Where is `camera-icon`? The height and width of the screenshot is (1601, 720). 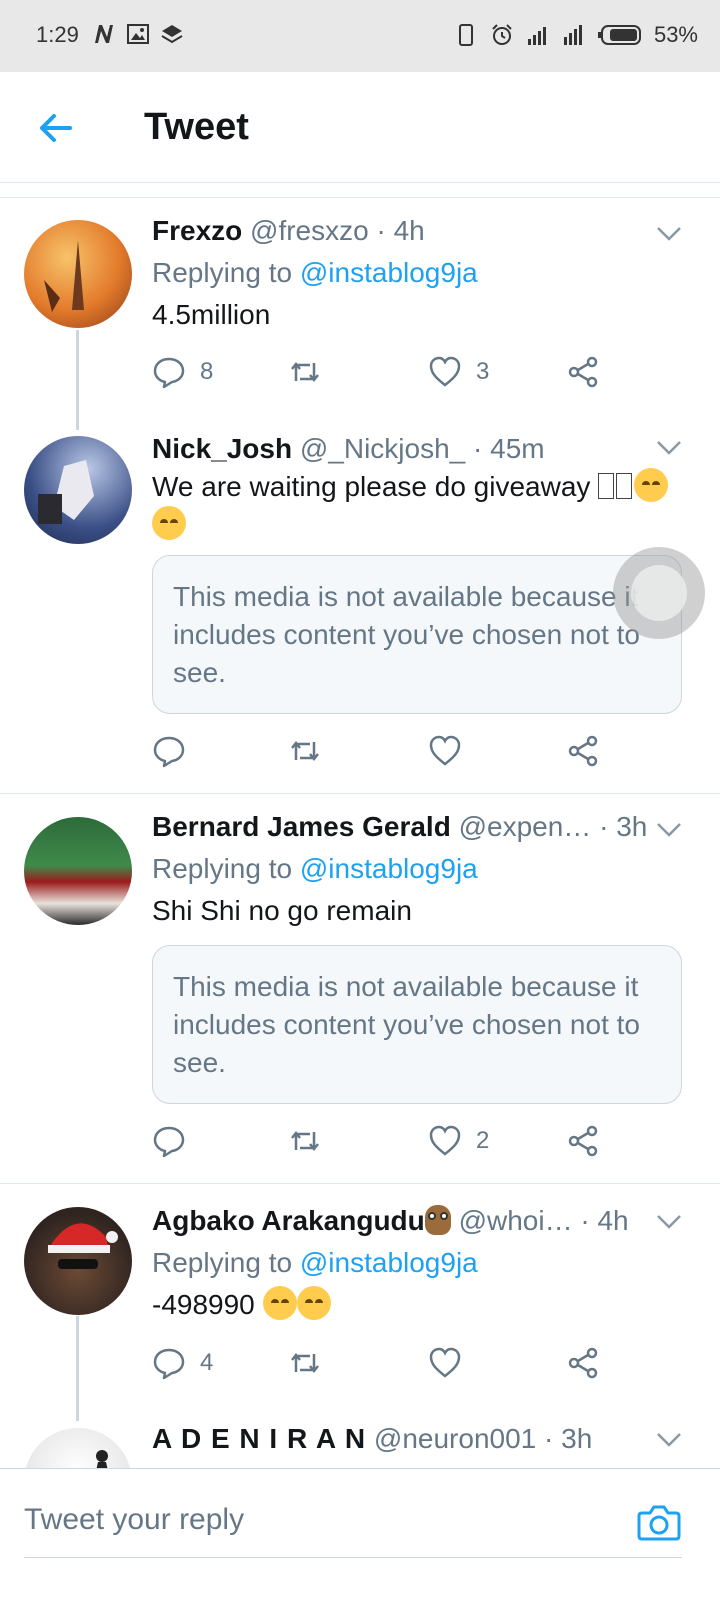
camera-icon is located at coordinates (659, 1522).